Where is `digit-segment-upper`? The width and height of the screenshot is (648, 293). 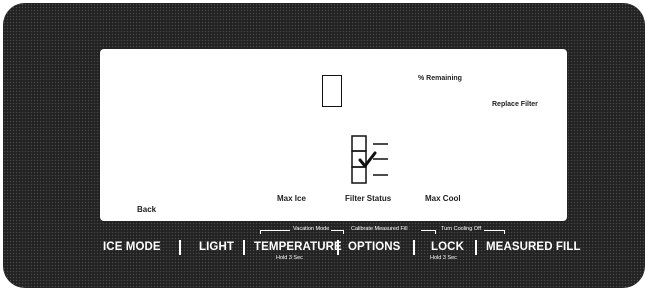
digit-segment-upper is located at coordinates (332, 83).